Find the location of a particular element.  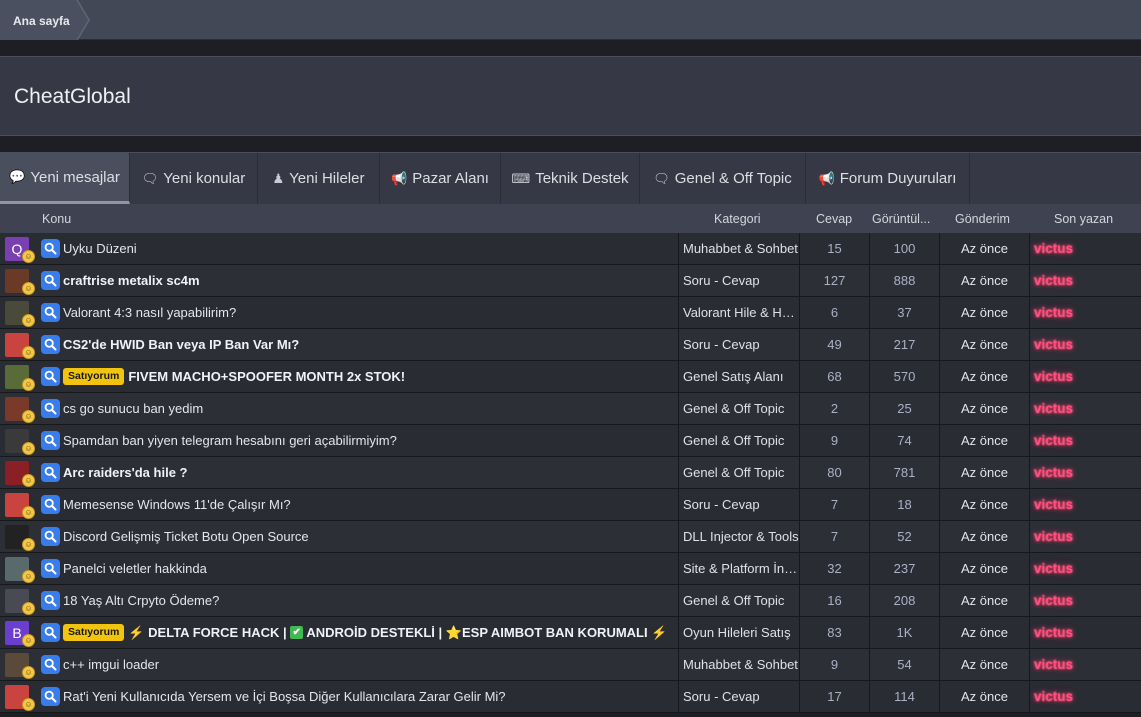

column-header-last-poster: Son yazan is located at coordinates (1083, 219).